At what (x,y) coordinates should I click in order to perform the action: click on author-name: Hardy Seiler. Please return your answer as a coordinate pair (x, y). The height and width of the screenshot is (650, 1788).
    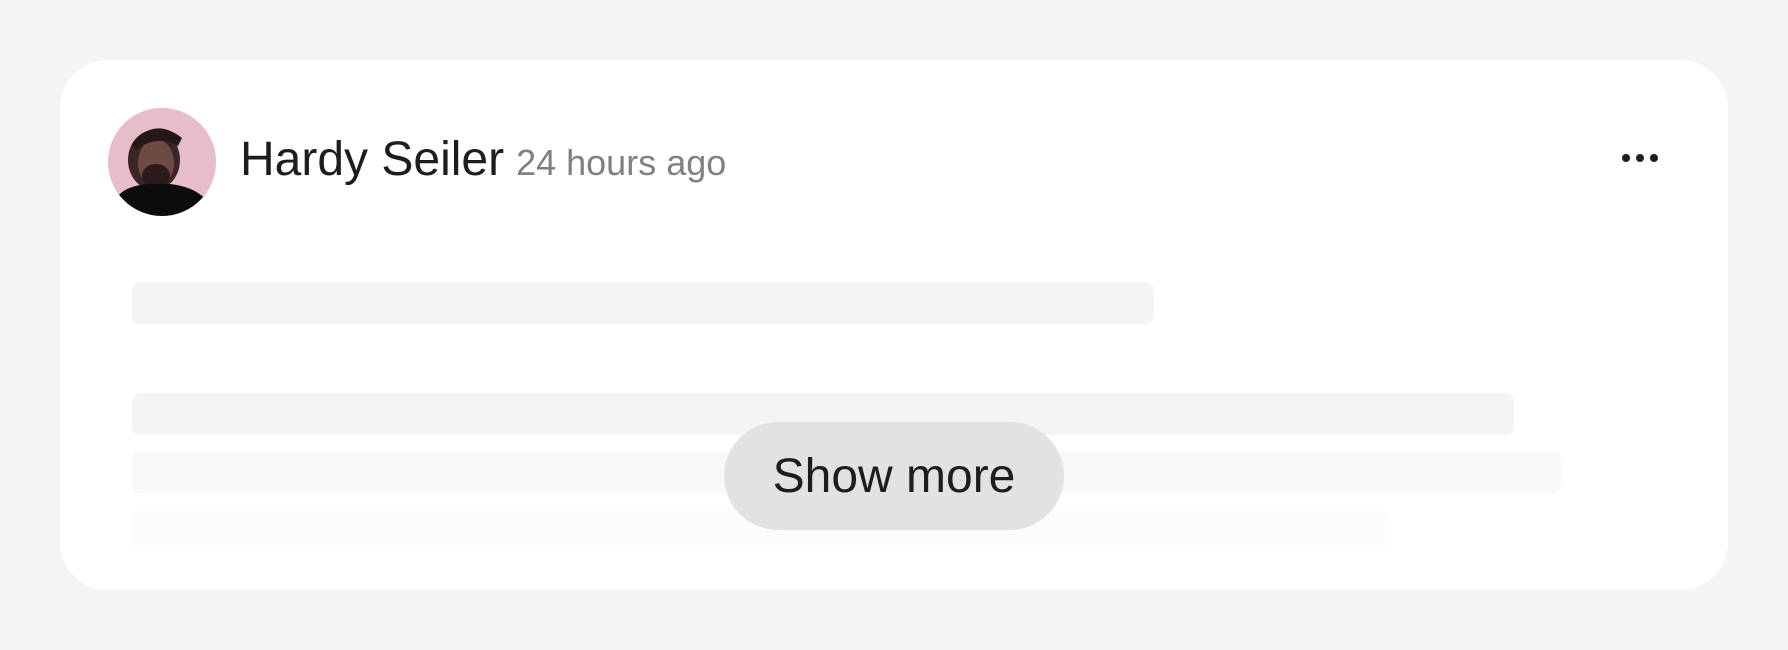
    Looking at the image, I should click on (372, 159).